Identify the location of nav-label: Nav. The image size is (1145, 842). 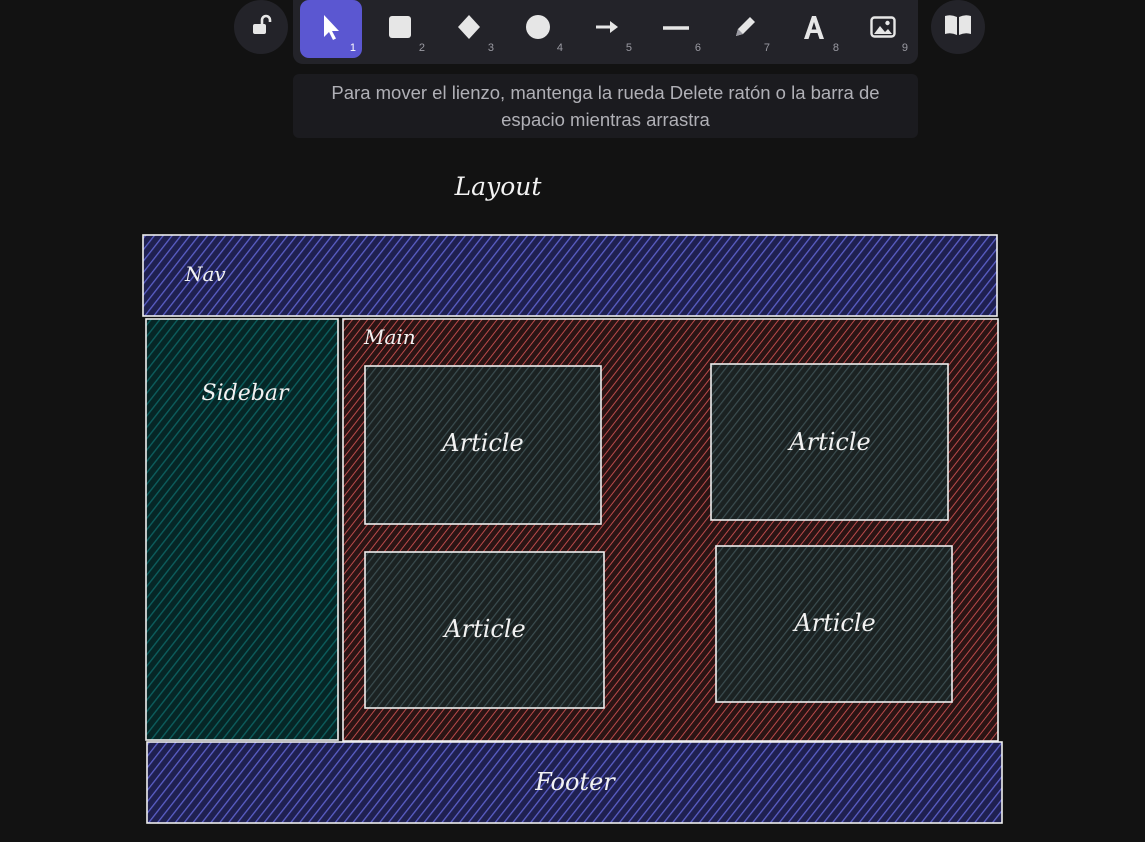
(205, 274).